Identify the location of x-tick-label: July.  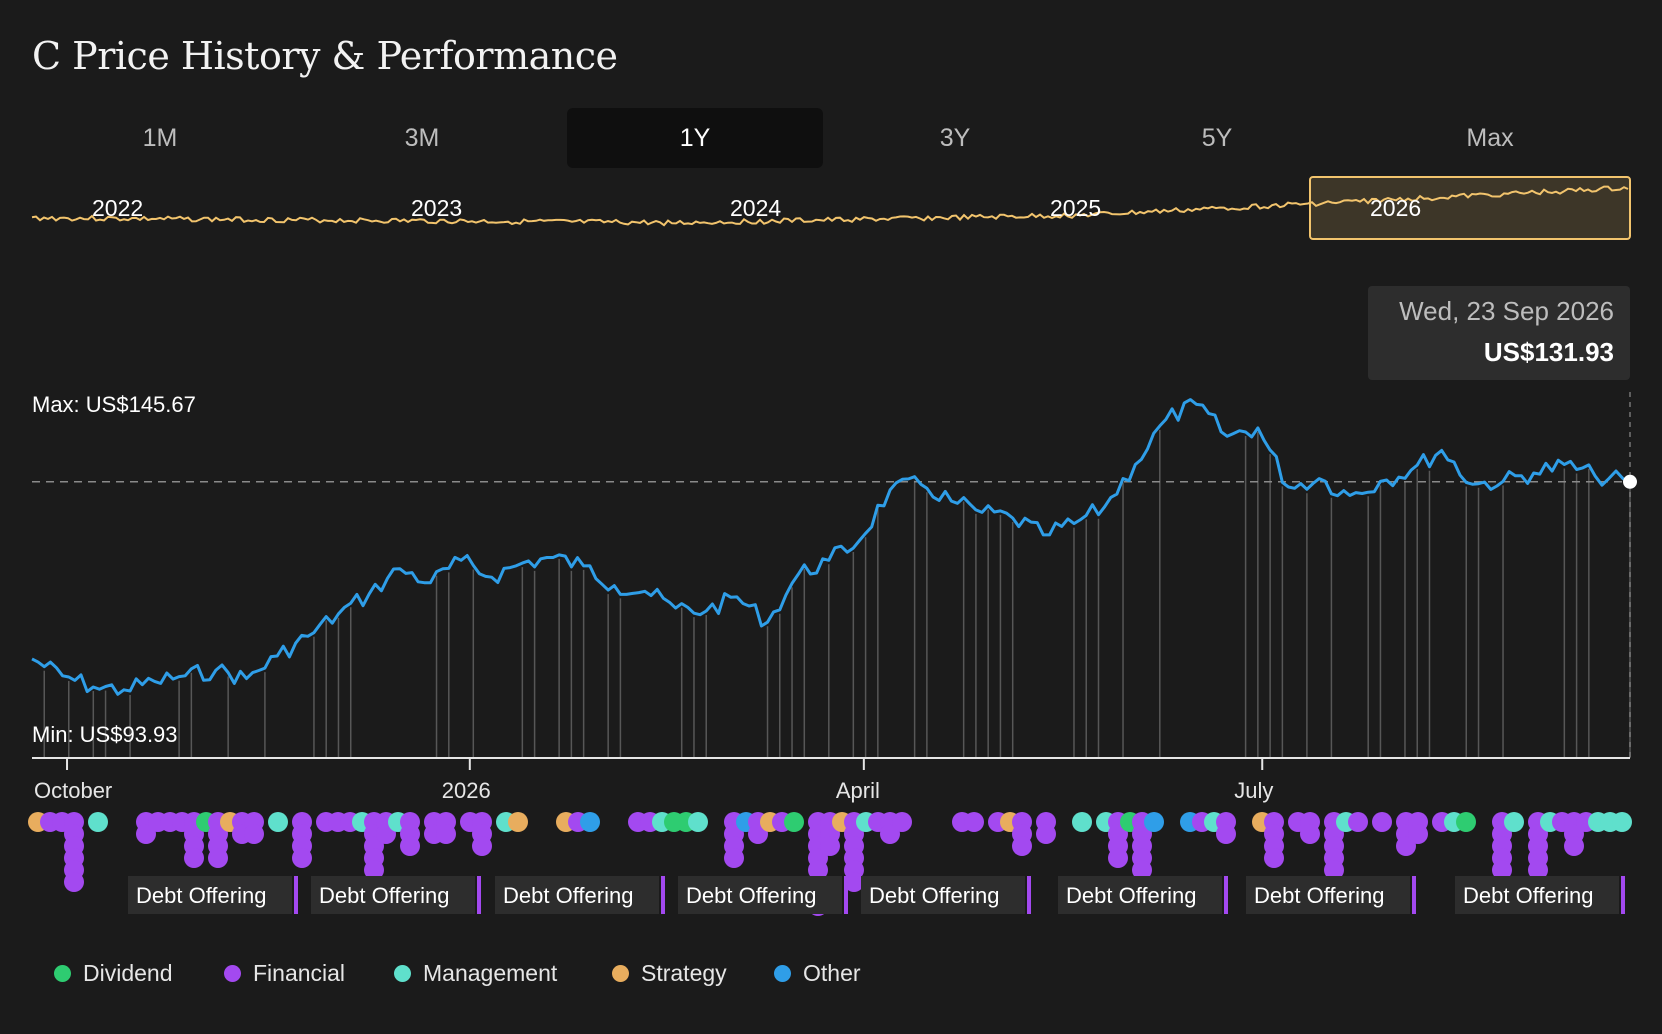
(1253, 790).